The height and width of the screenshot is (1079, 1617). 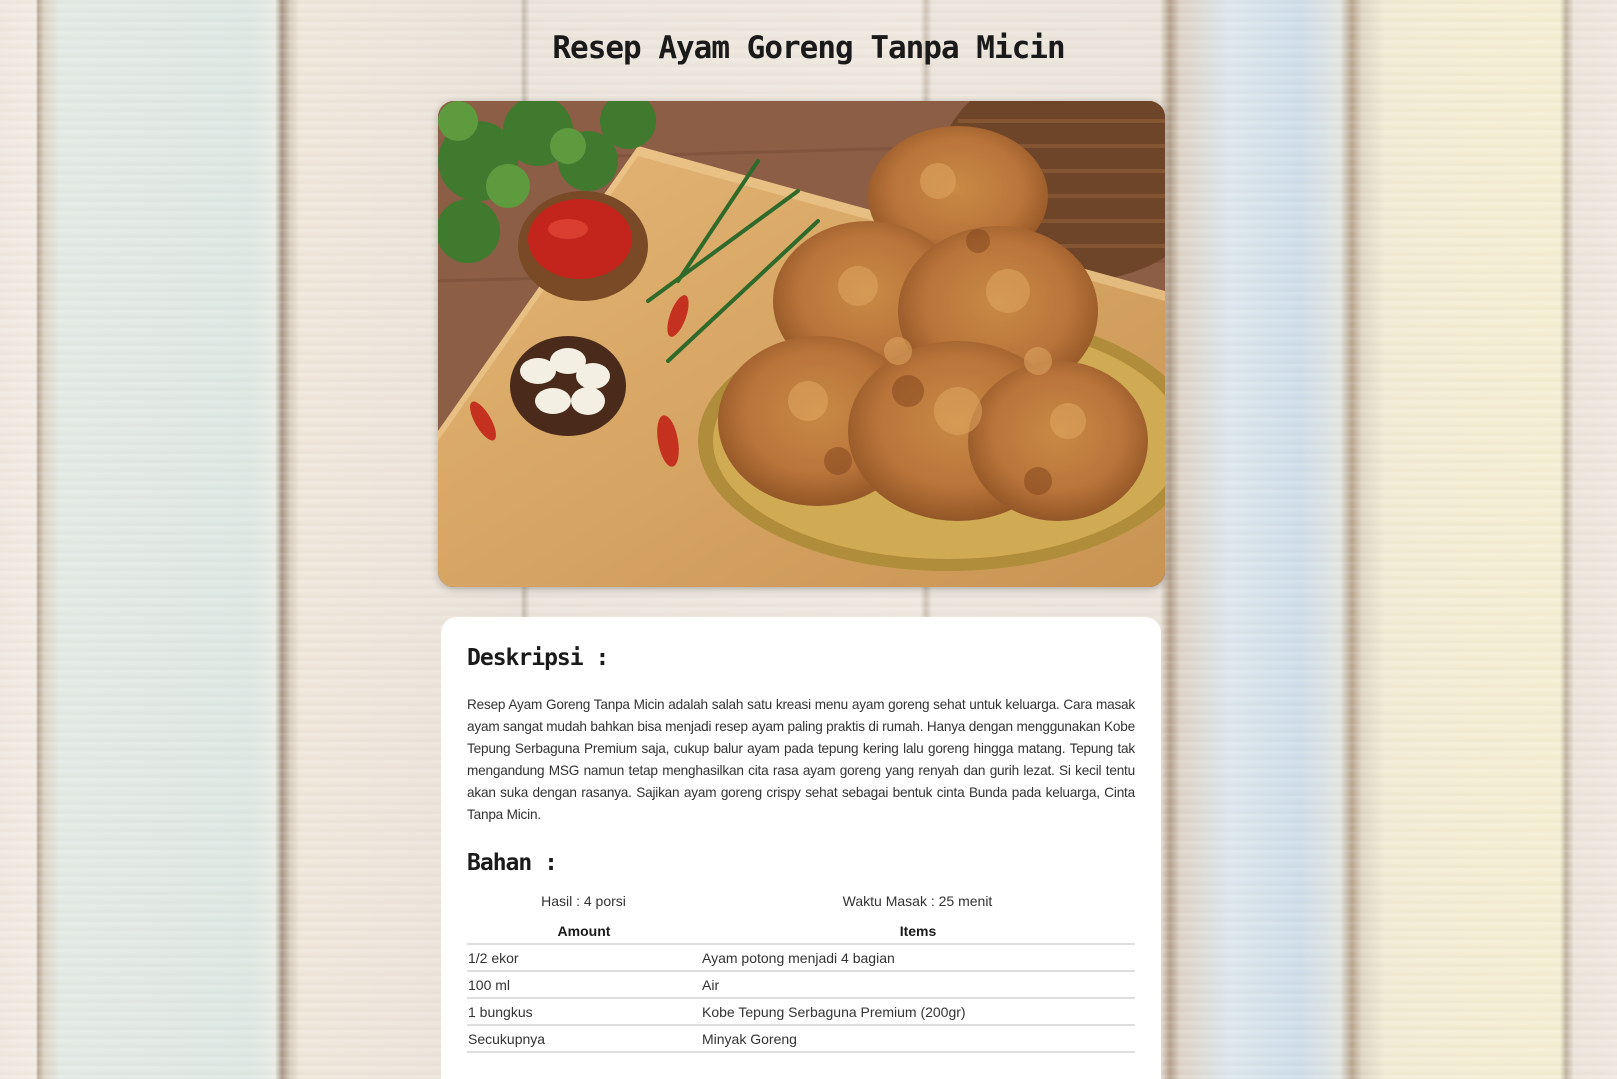 What do you see at coordinates (918, 957) in the screenshot?
I see `item-cell: Ayam potong menjadi 4 bagian` at bounding box center [918, 957].